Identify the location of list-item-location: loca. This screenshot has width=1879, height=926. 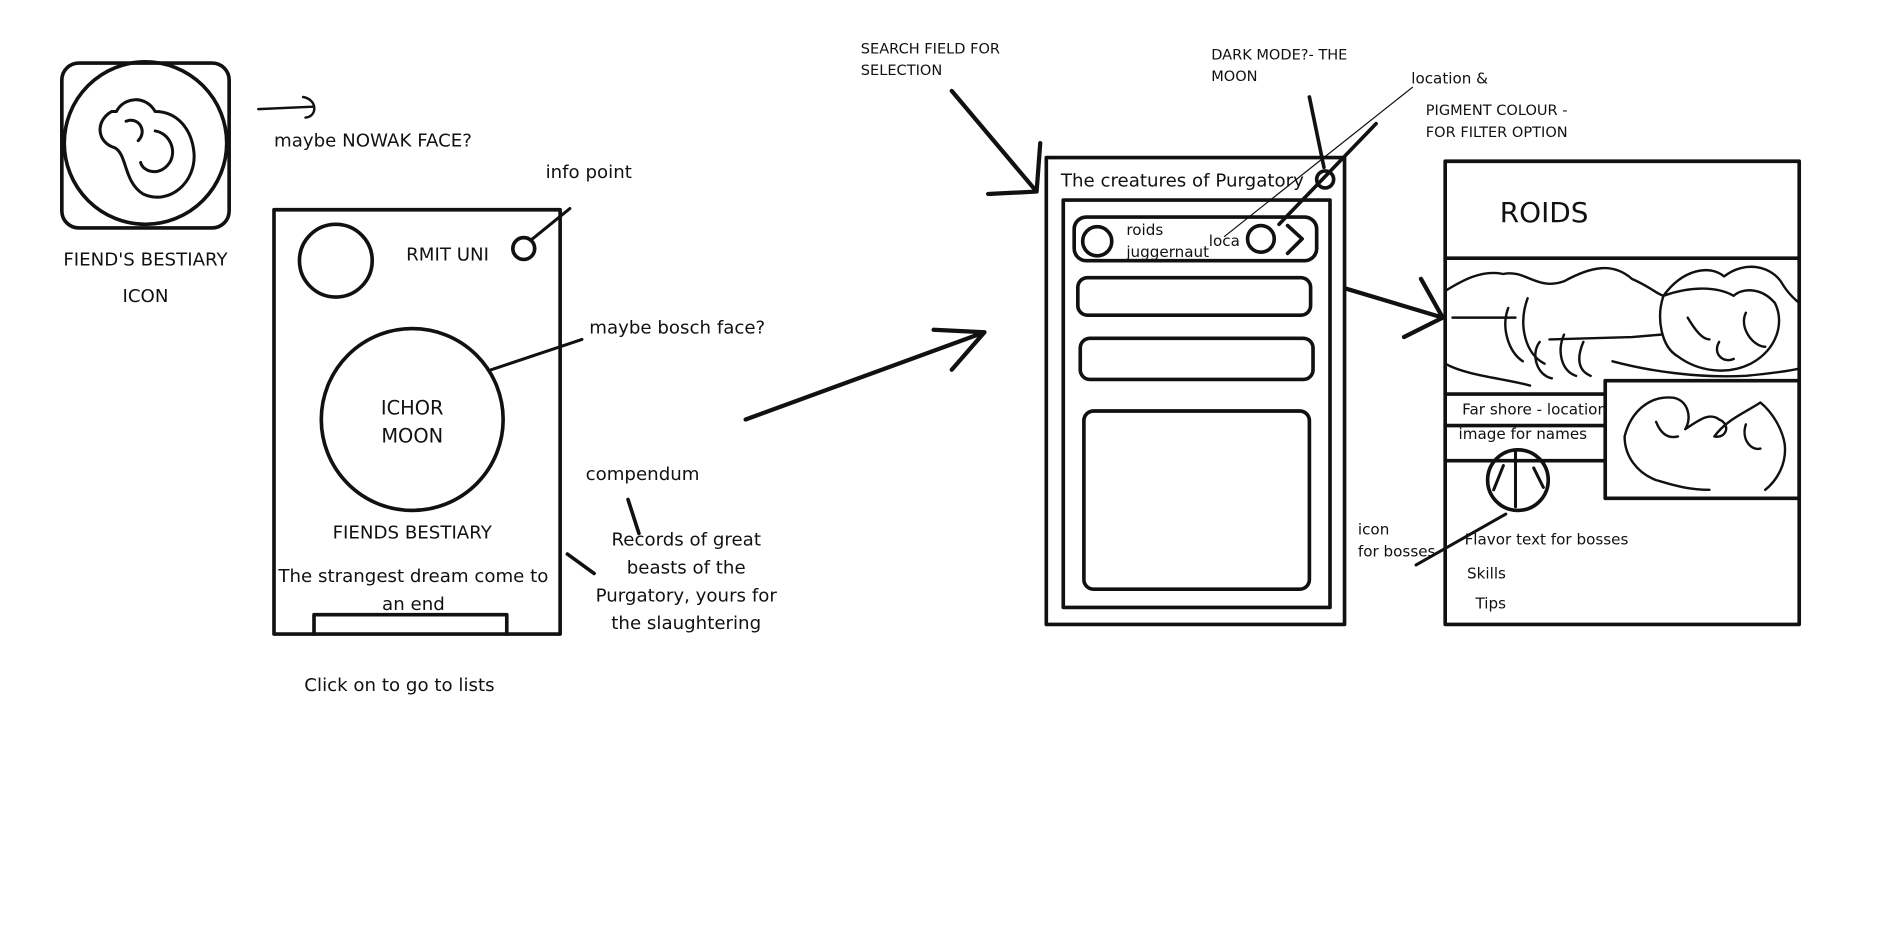
(1224, 240).